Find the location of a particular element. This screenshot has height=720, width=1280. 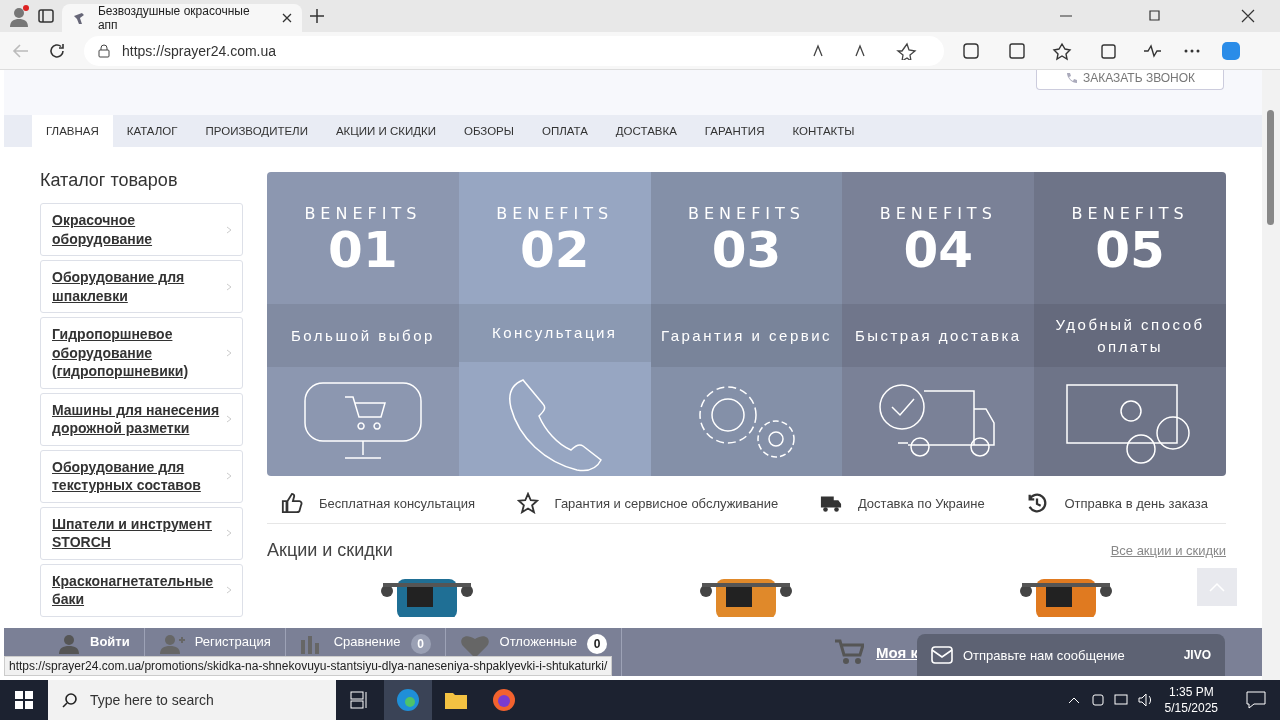

clock-date: 5/15/2025 is located at coordinates (1191, 708).